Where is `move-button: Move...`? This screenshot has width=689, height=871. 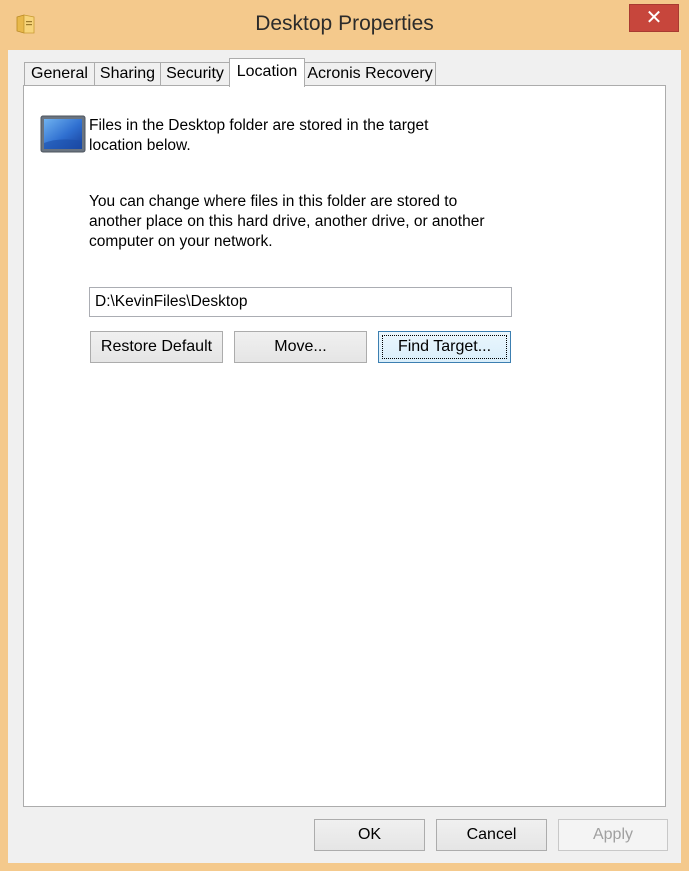
move-button: Move... is located at coordinates (300, 347).